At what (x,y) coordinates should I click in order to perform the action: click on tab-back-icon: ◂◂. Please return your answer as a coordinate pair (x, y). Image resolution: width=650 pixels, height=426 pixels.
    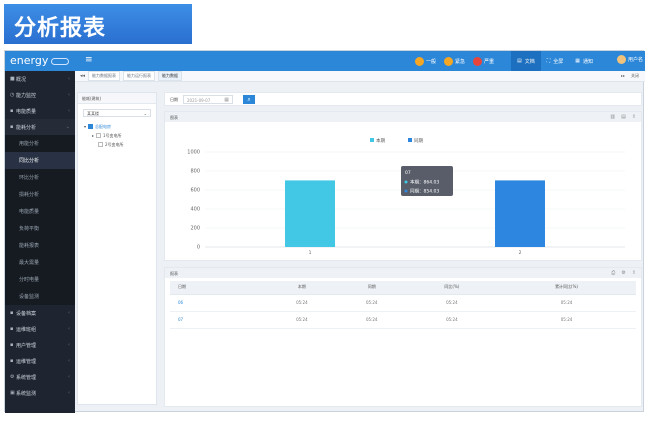
    Looking at the image, I should click on (82, 76).